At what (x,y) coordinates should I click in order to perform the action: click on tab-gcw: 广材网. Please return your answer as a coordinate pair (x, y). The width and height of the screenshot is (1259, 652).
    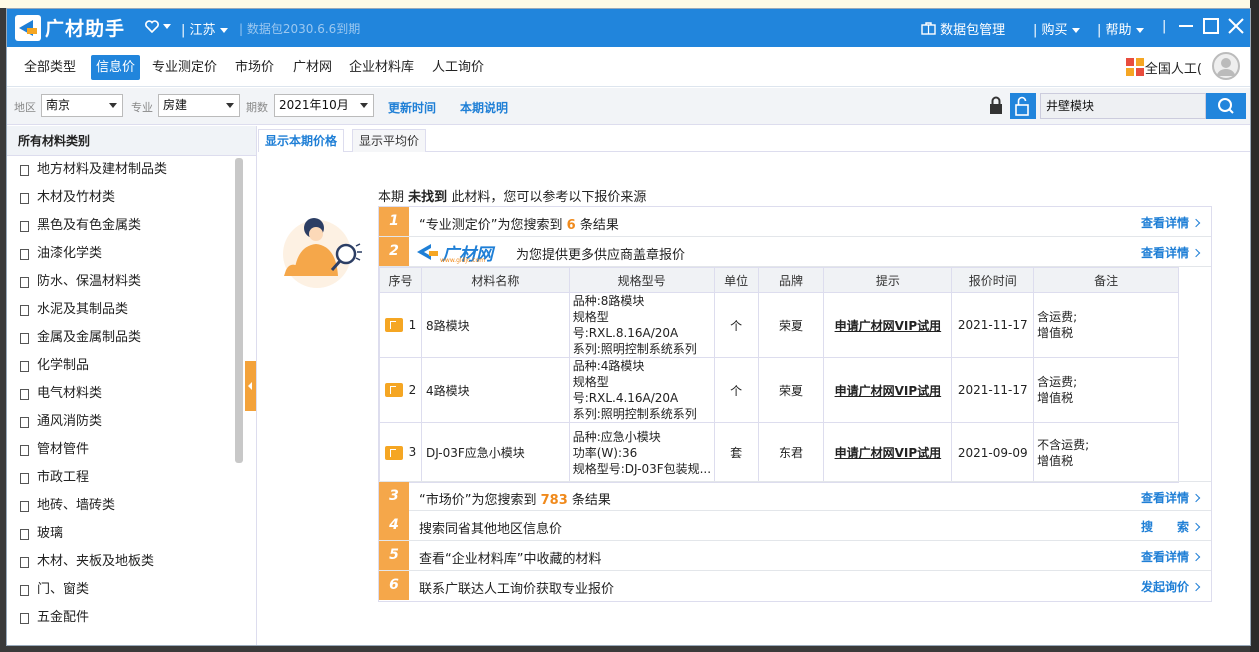
    Looking at the image, I should click on (312, 67).